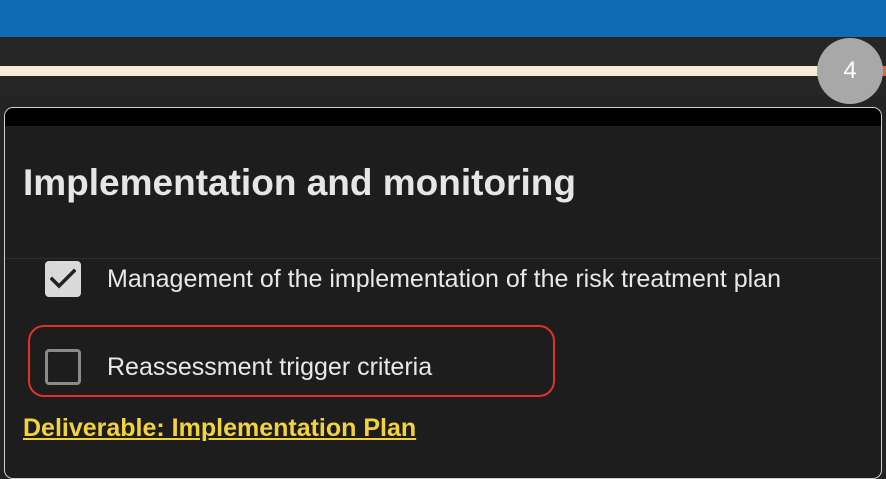  What do you see at coordinates (219, 428) in the screenshot?
I see `deliverable-link: Deliverable: Implementation Plan` at bounding box center [219, 428].